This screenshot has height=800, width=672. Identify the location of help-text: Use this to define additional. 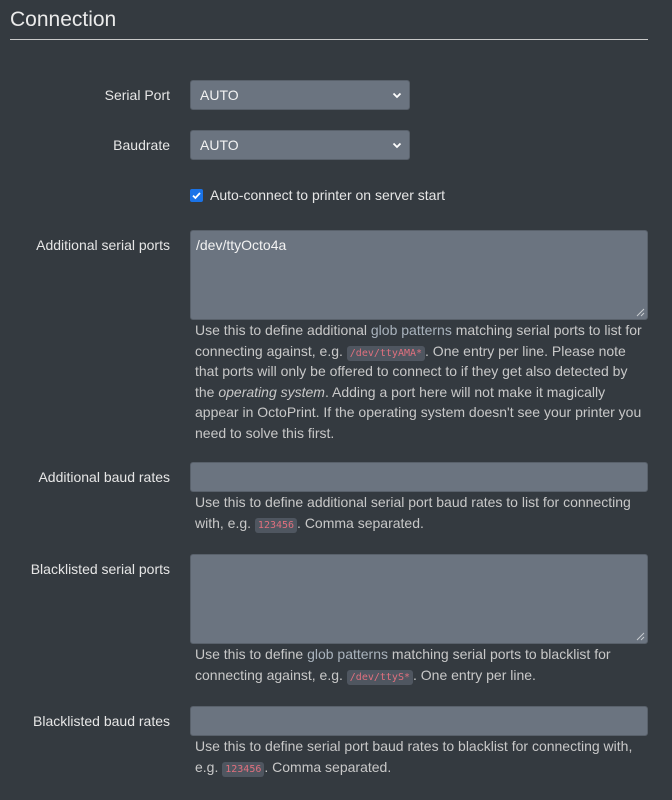
(283, 330).